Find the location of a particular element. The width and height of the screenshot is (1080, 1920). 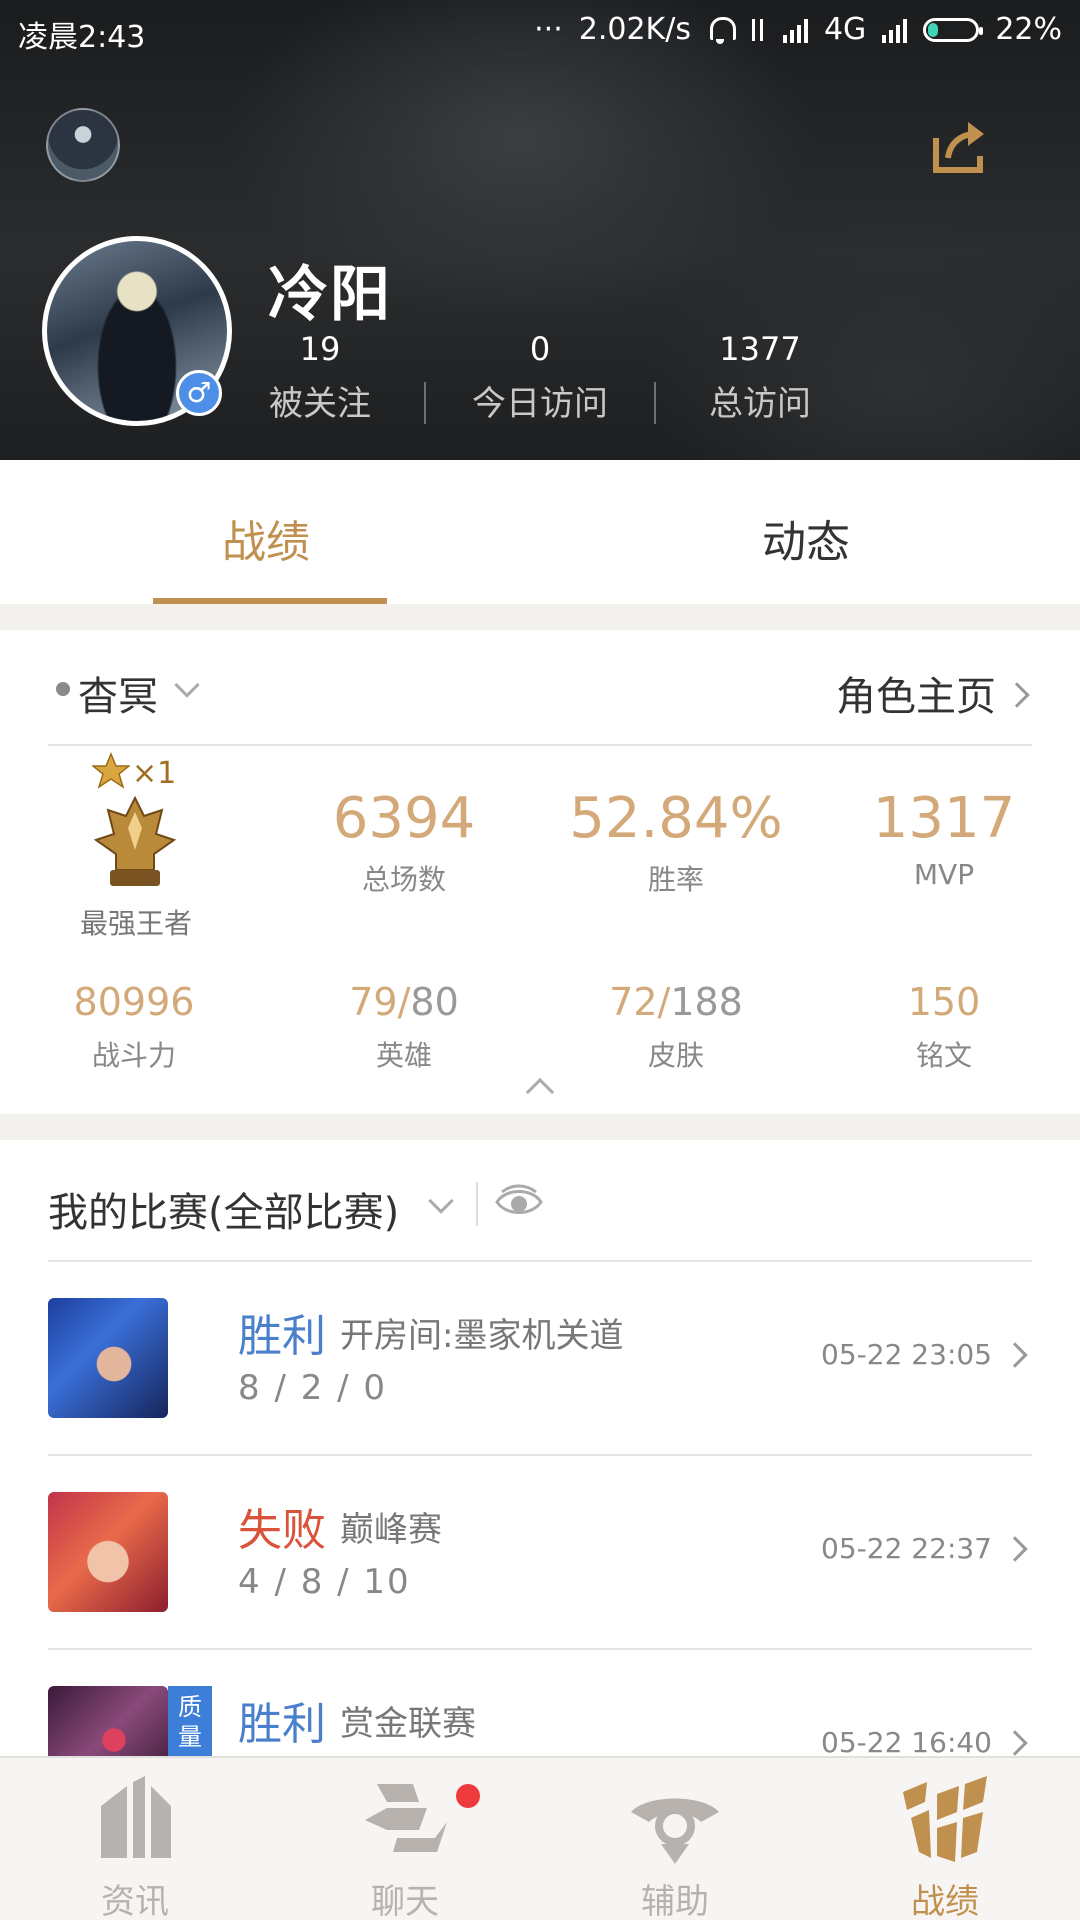

win-rate-value: 52.84% is located at coordinates (676, 818).